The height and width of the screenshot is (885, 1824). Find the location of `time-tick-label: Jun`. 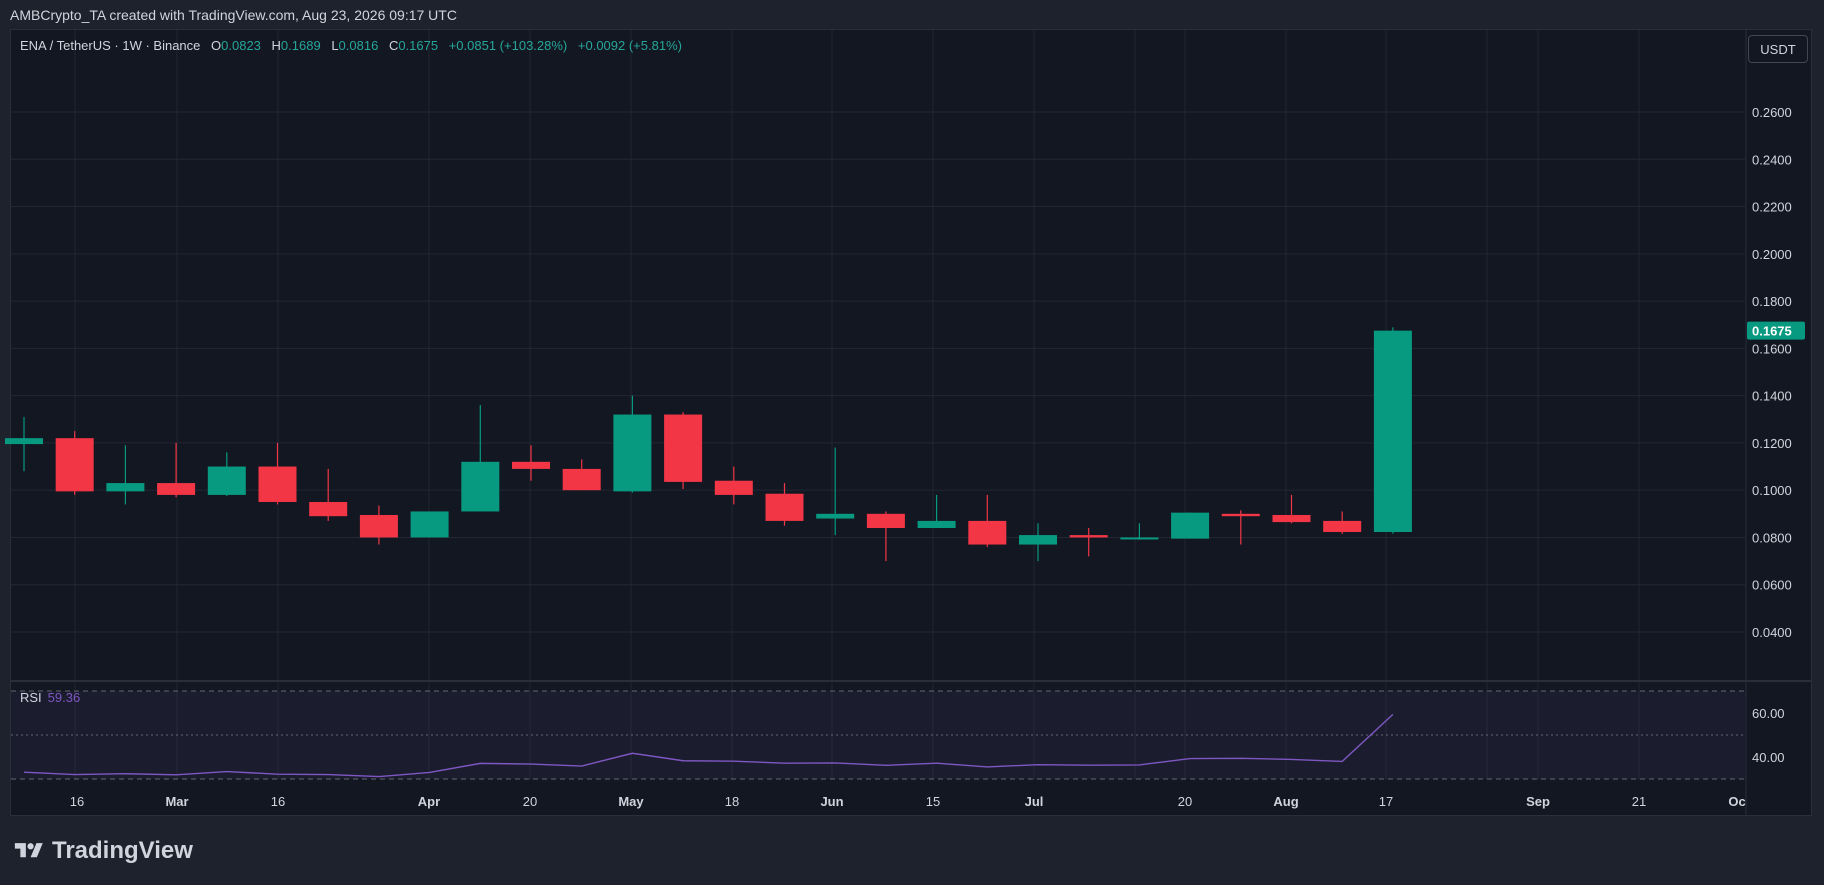

time-tick-label: Jun is located at coordinates (831, 801).